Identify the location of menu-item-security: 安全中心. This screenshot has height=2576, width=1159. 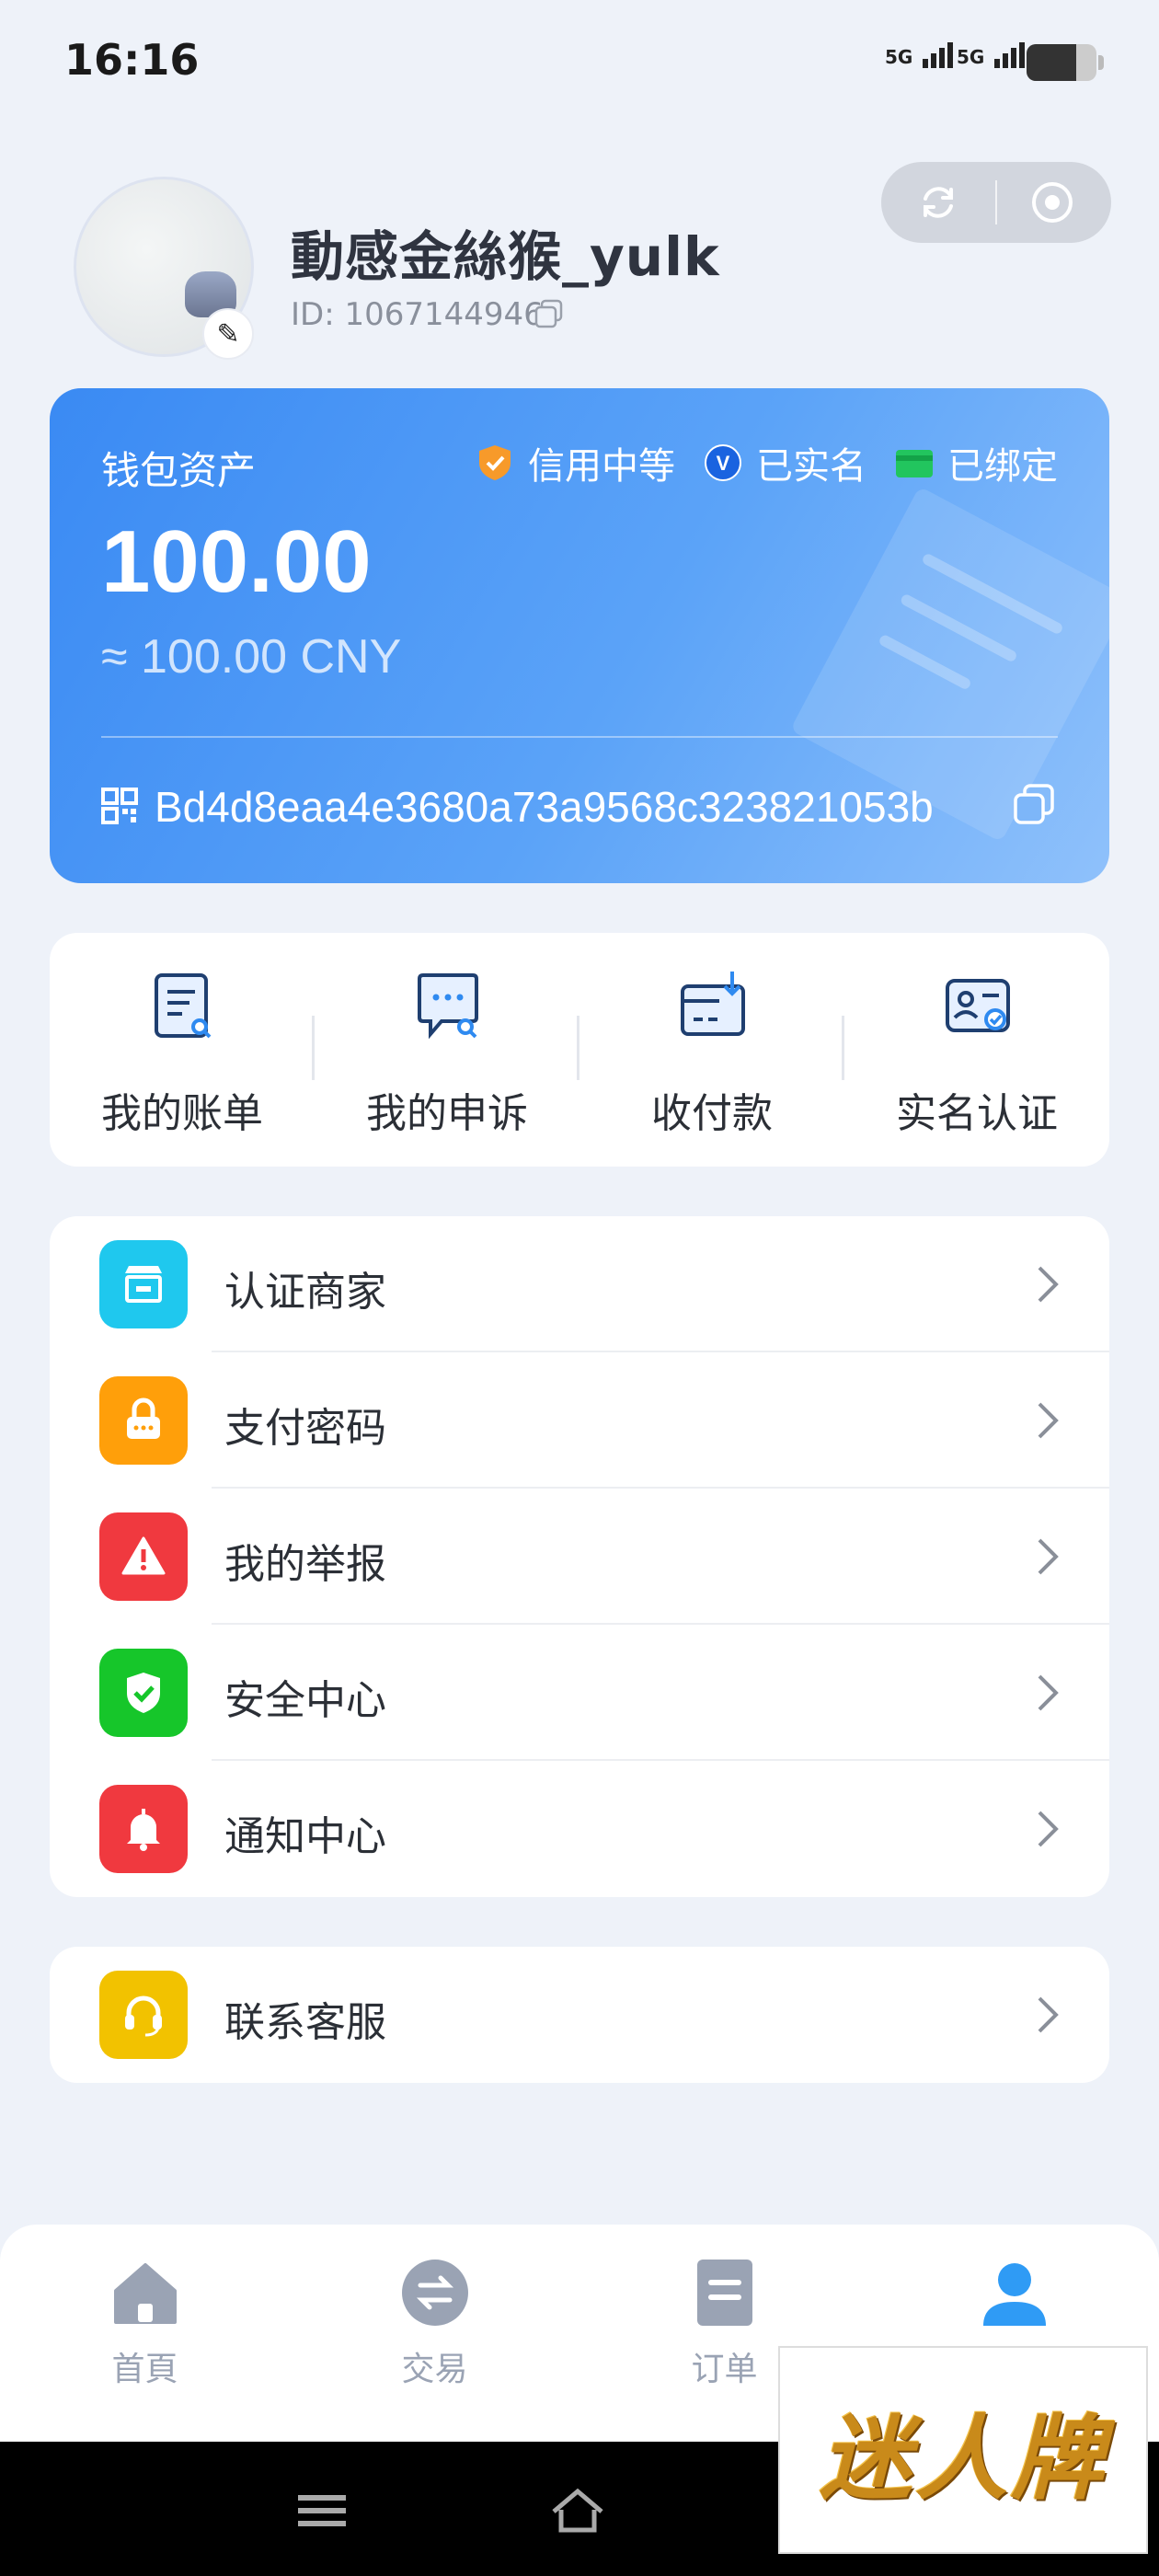
(579, 1693).